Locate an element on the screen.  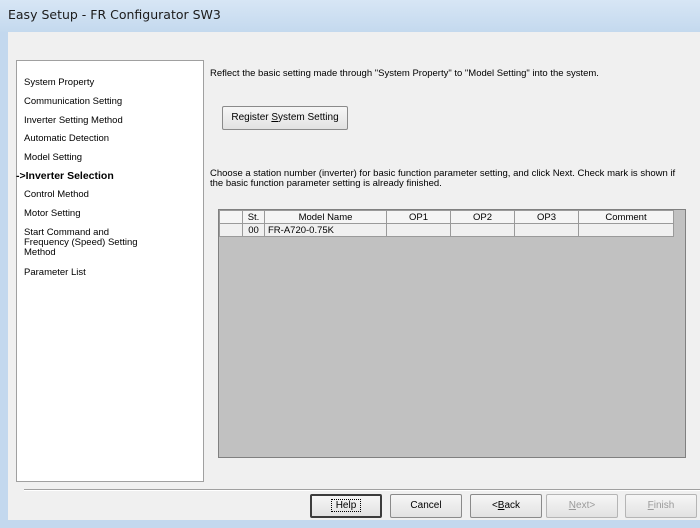
table-row: 00 FR-A720-0.75K is located at coordinates (446, 230).